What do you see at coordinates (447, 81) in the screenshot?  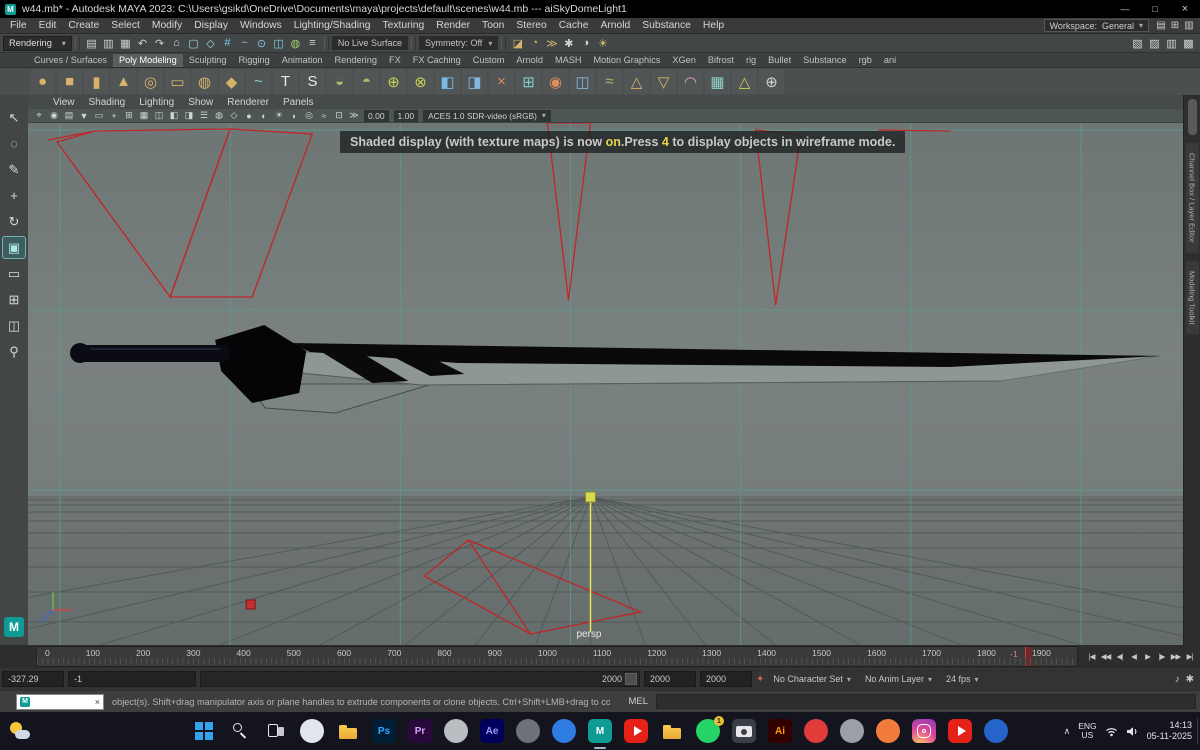 I see `extrude-icon: ◧` at bounding box center [447, 81].